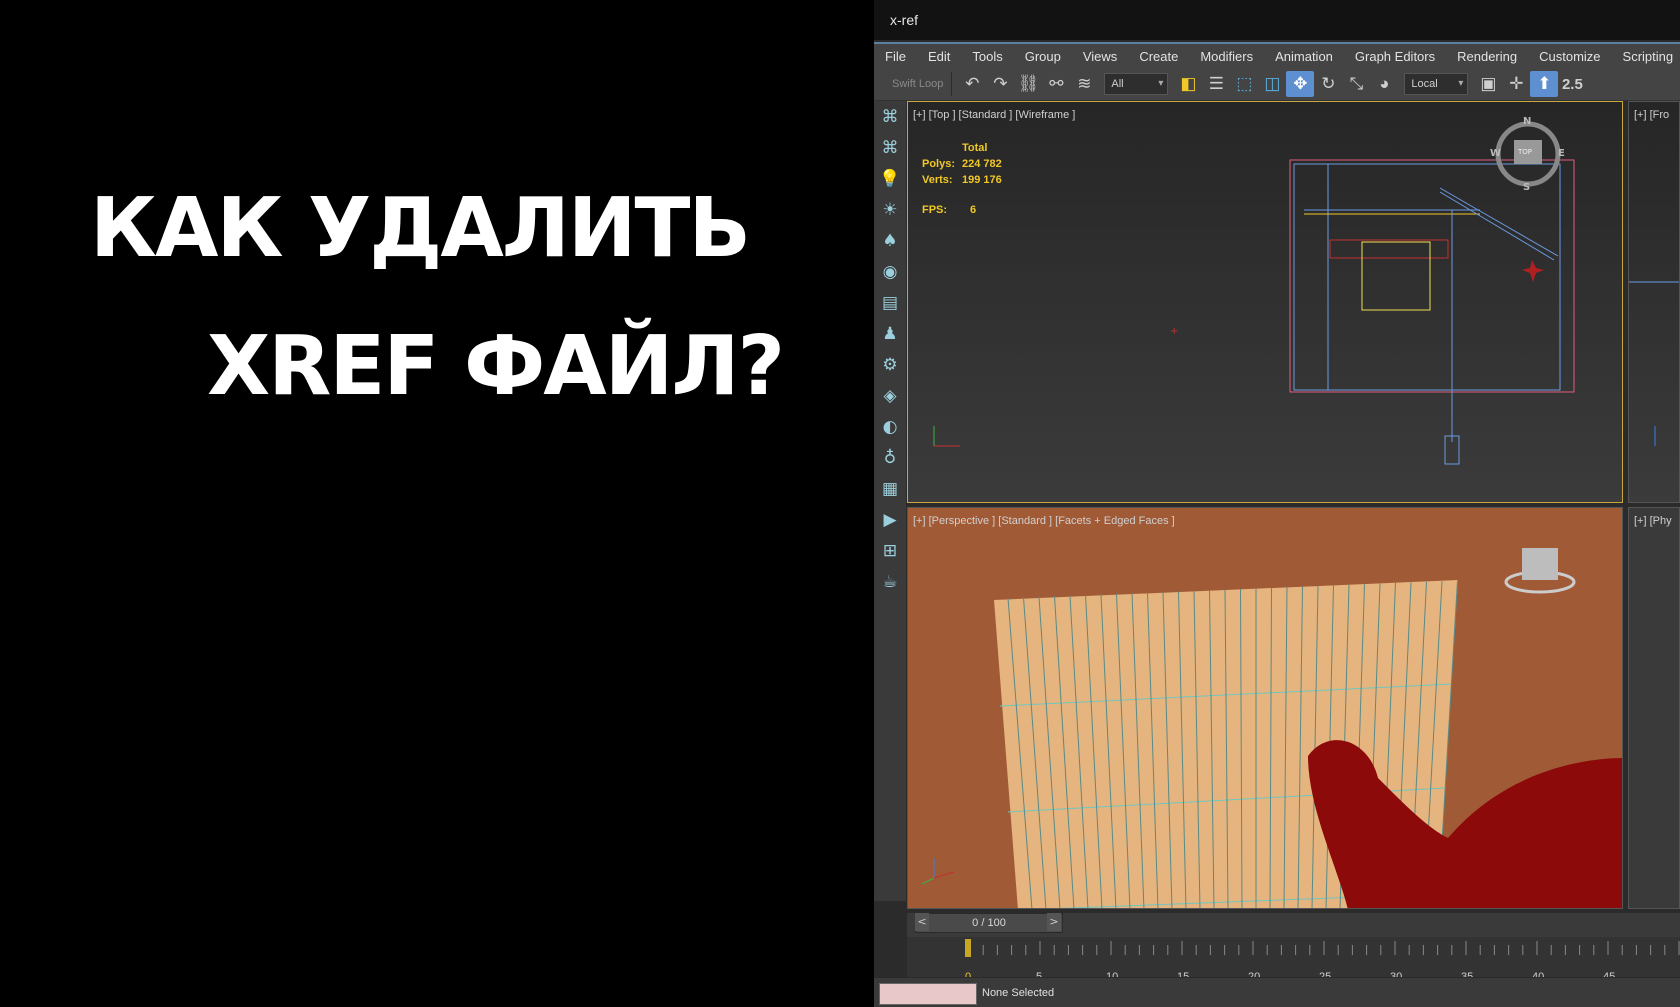 Image resolution: width=1680 pixels, height=1007 pixels. I want to click on menu-animation: Animation, so click(1304, 56).